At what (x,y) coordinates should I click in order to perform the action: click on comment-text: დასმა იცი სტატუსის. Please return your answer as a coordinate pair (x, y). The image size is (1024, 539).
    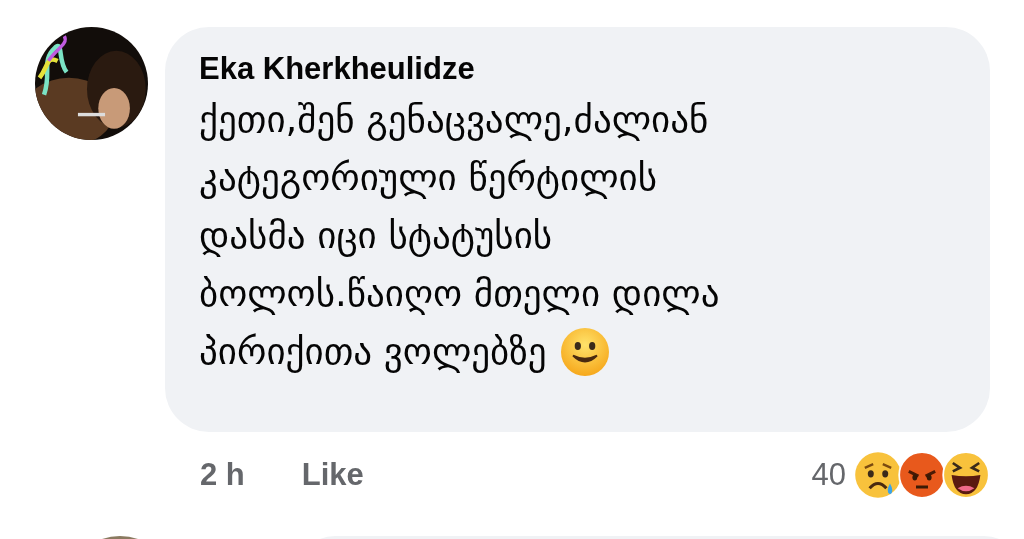
    Looking at the image, I should click on (376, 236).